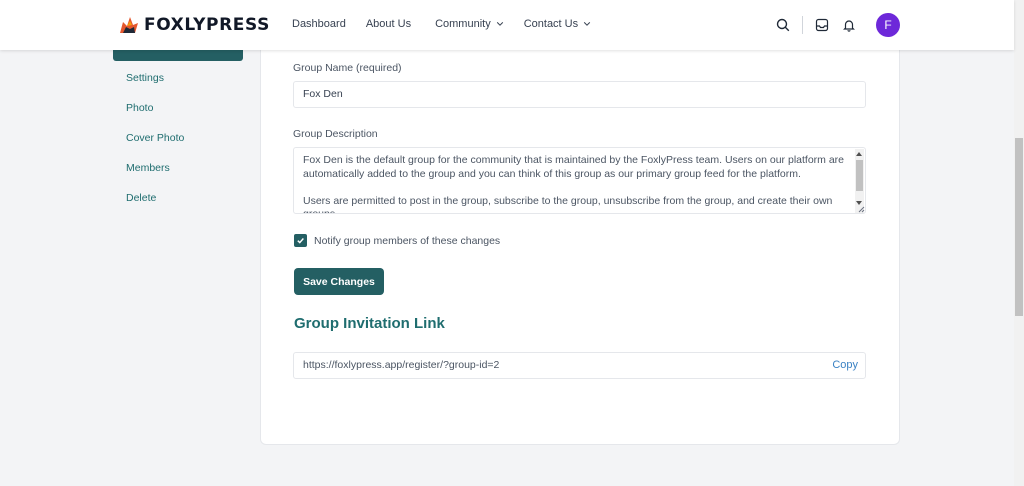 The height and width of the screenshot is (486, 1024). What do you see at coordinates (140, 108) in the screenshot?
I see `sidebar-item-label: Photo` at bounding box center [140, 108].